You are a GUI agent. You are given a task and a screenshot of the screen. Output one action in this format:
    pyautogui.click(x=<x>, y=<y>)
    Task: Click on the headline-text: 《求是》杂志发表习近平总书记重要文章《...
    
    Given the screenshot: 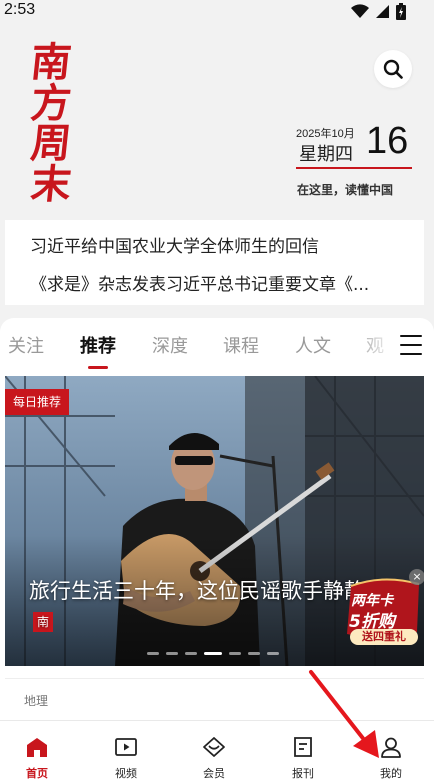 What is the action you would take?
    pyautogui.click(x=200, y=285)
    